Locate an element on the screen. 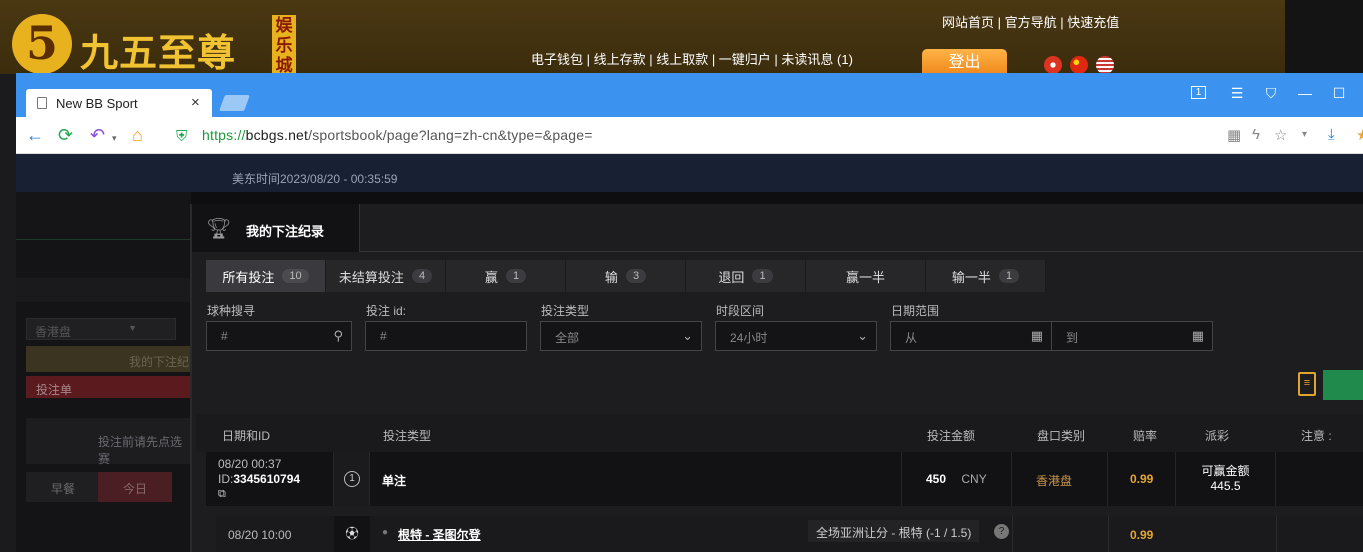  cell-amount: 450 CNY is located at coordinates (957, 479).